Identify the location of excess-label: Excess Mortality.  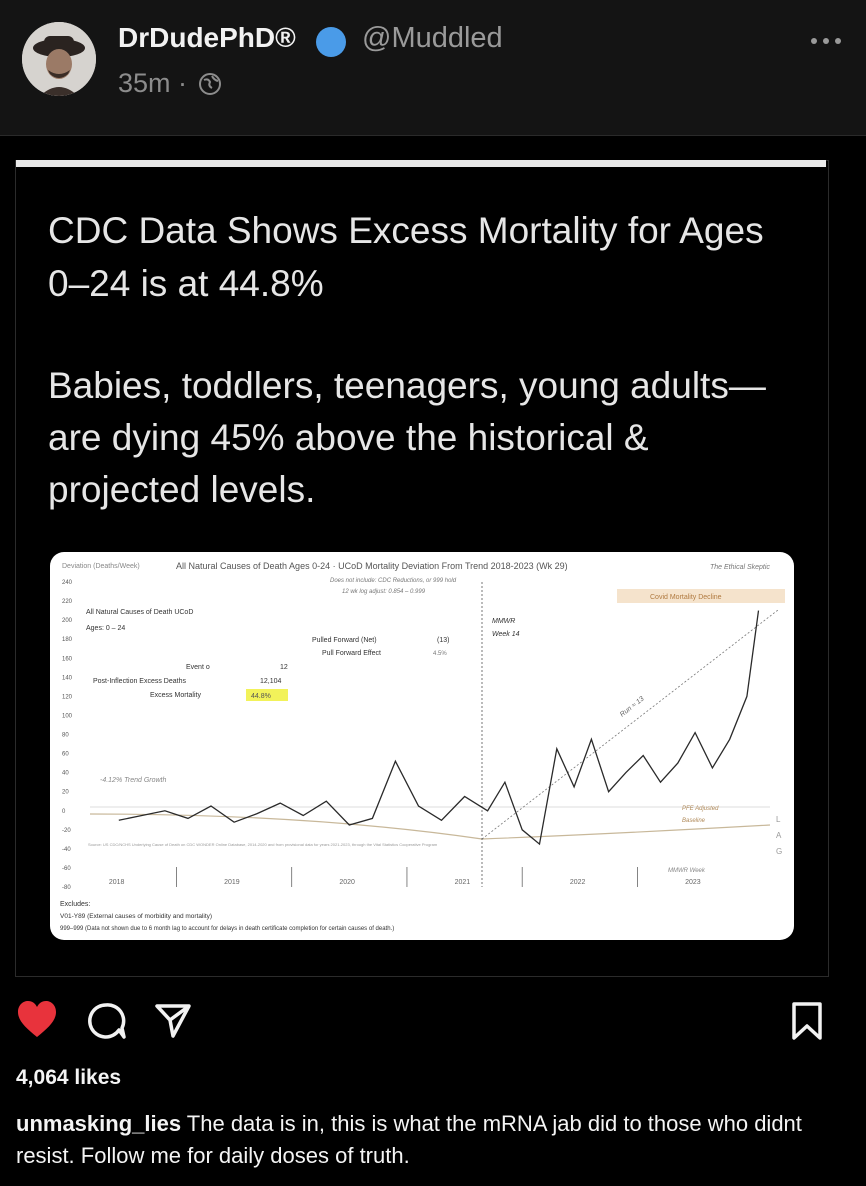
(175, 695).